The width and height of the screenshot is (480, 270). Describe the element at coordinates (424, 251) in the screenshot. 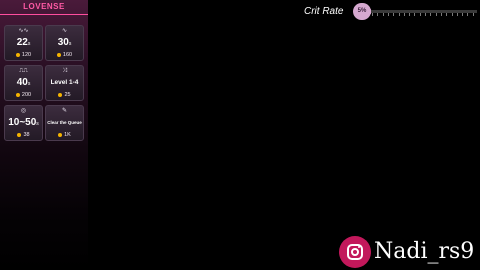

I see `instagram-handle: Nadi_rs9` at that location.